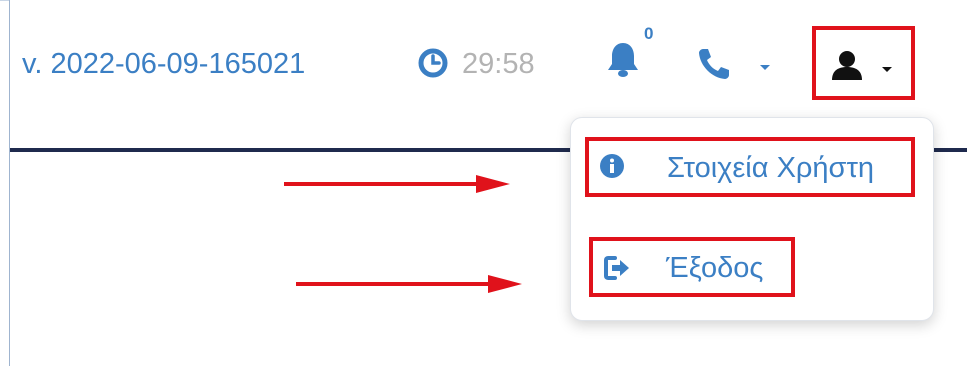 The image size is (967, 366). Describe the element at coordinates (771, 168) in the screenshot. I see `user-details-label: Στοιχεία Χρήστη` at that location.